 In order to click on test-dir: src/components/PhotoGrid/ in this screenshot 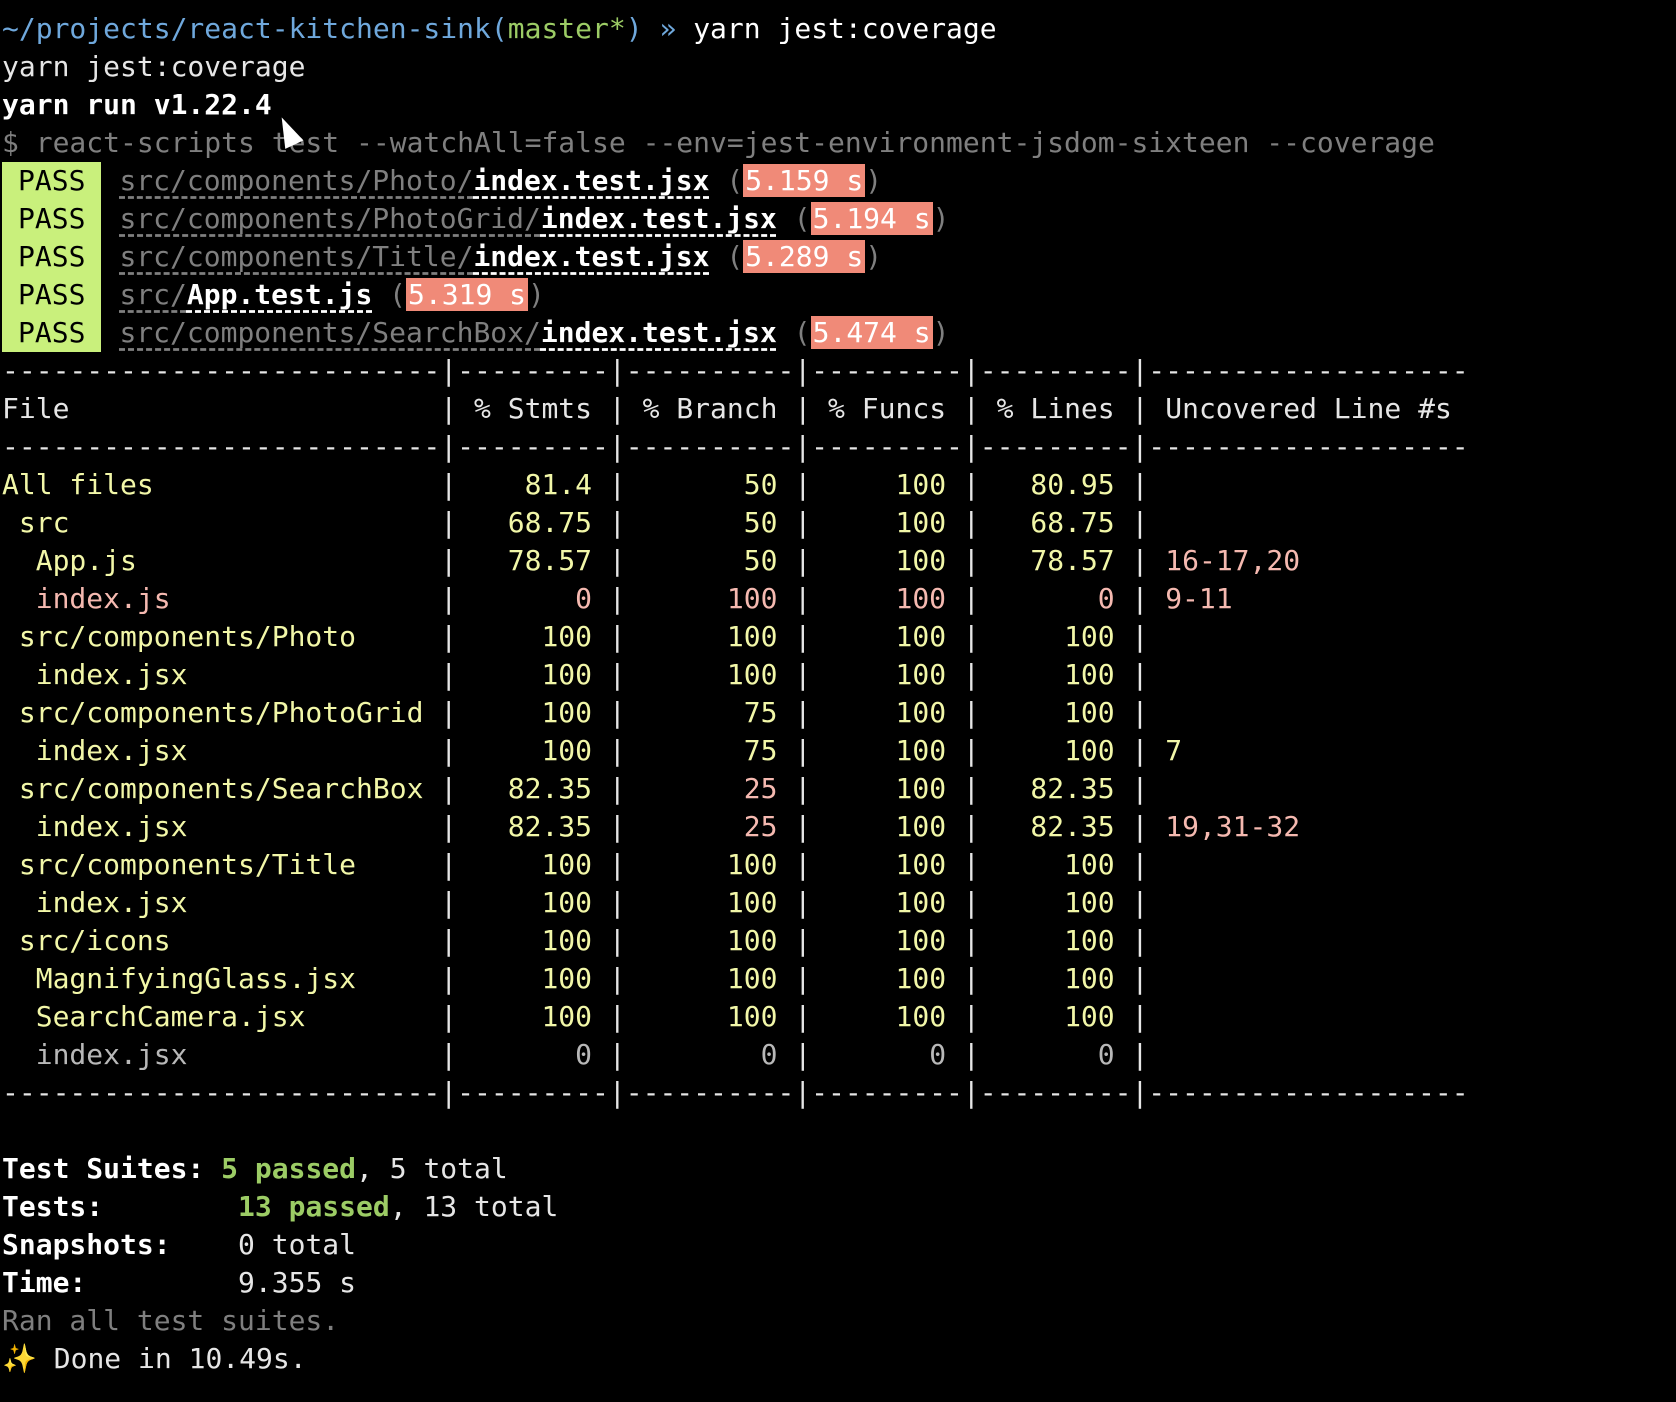, I will do `click(330, 218)`.